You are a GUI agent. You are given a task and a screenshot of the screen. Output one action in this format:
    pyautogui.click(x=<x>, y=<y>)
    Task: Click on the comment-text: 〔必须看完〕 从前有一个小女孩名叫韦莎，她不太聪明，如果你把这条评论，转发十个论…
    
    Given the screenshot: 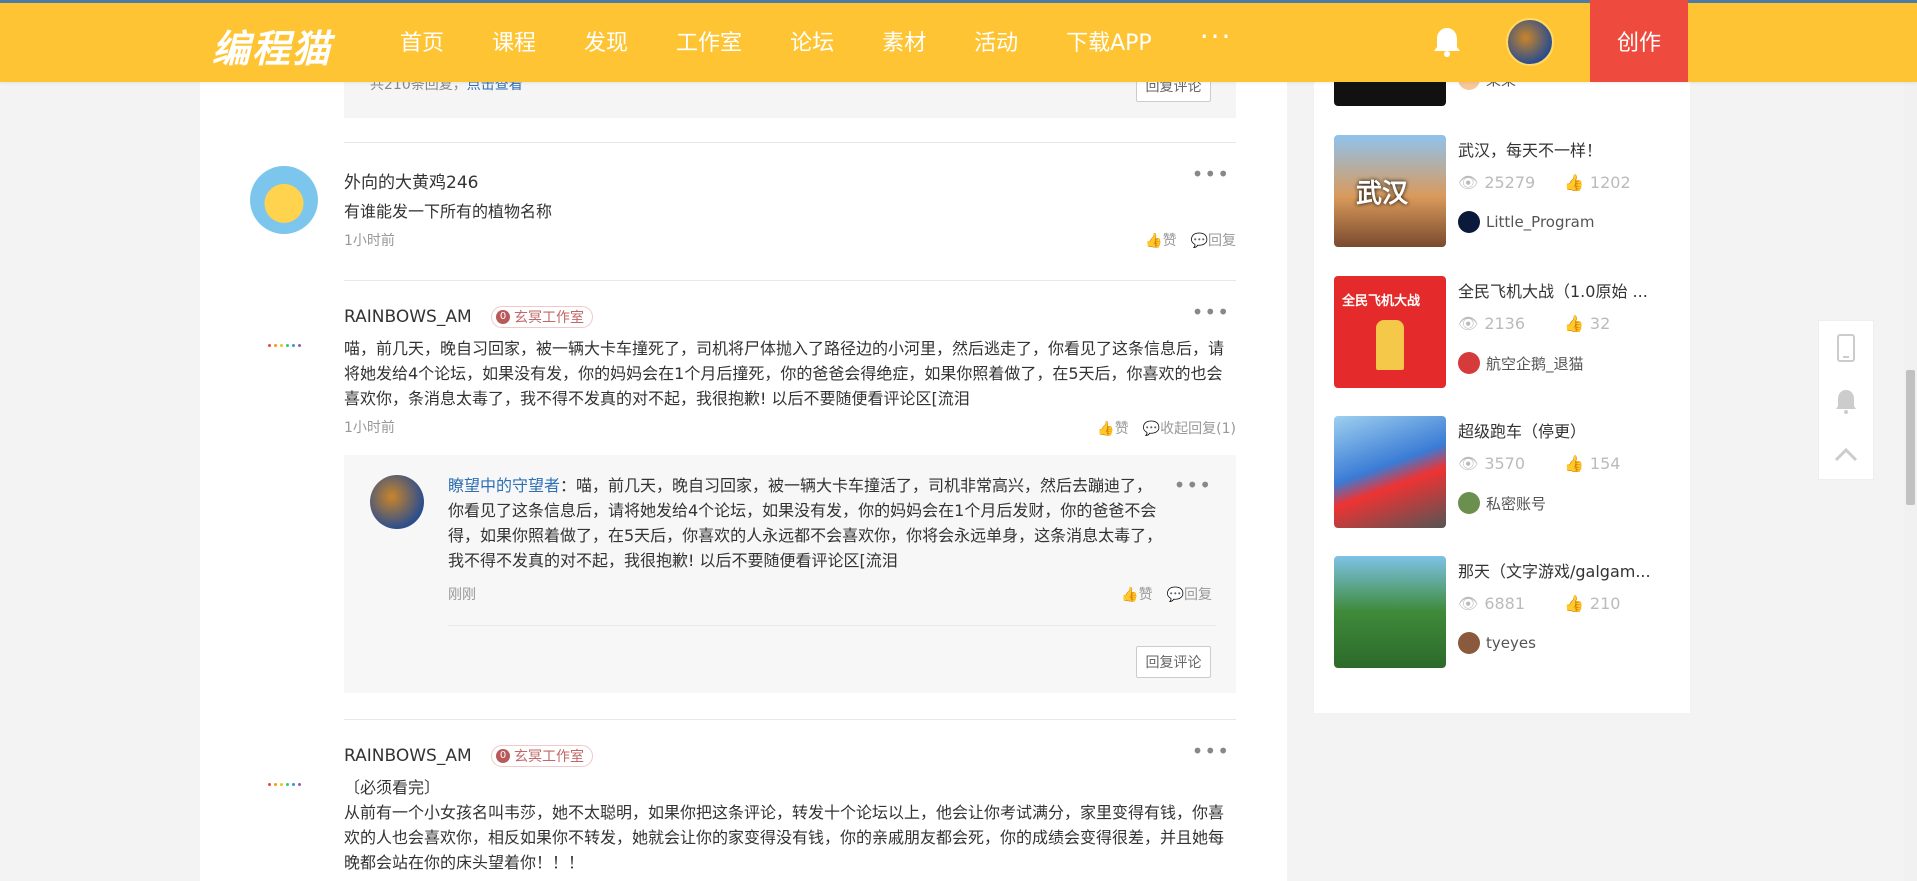 What is the action you would take?
    pyautogui.click(x=784, y=825)
    